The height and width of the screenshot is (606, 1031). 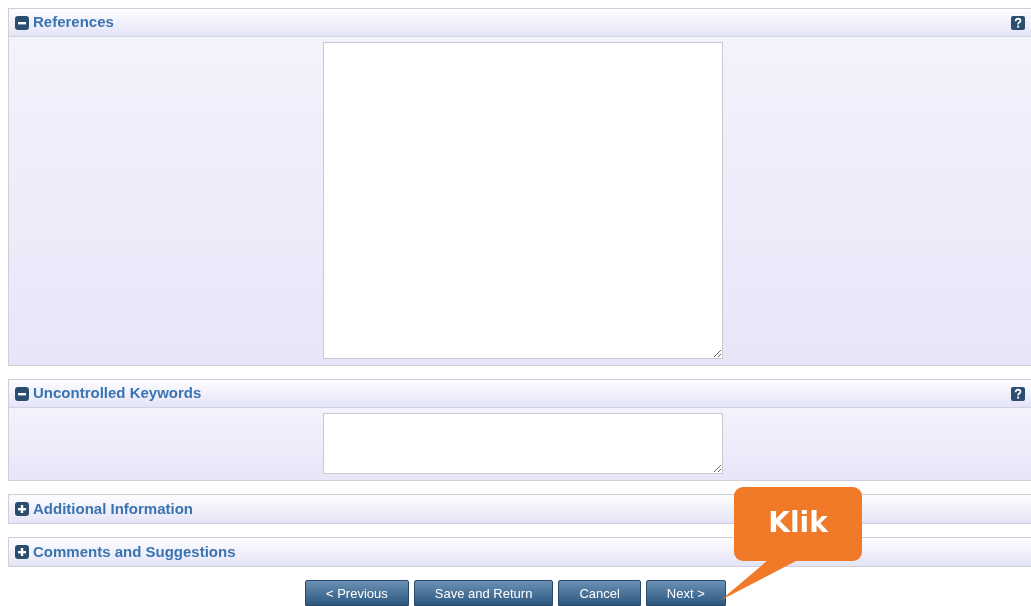 I want to click on nav-button: Save and Return, so click(x=483, y=593).